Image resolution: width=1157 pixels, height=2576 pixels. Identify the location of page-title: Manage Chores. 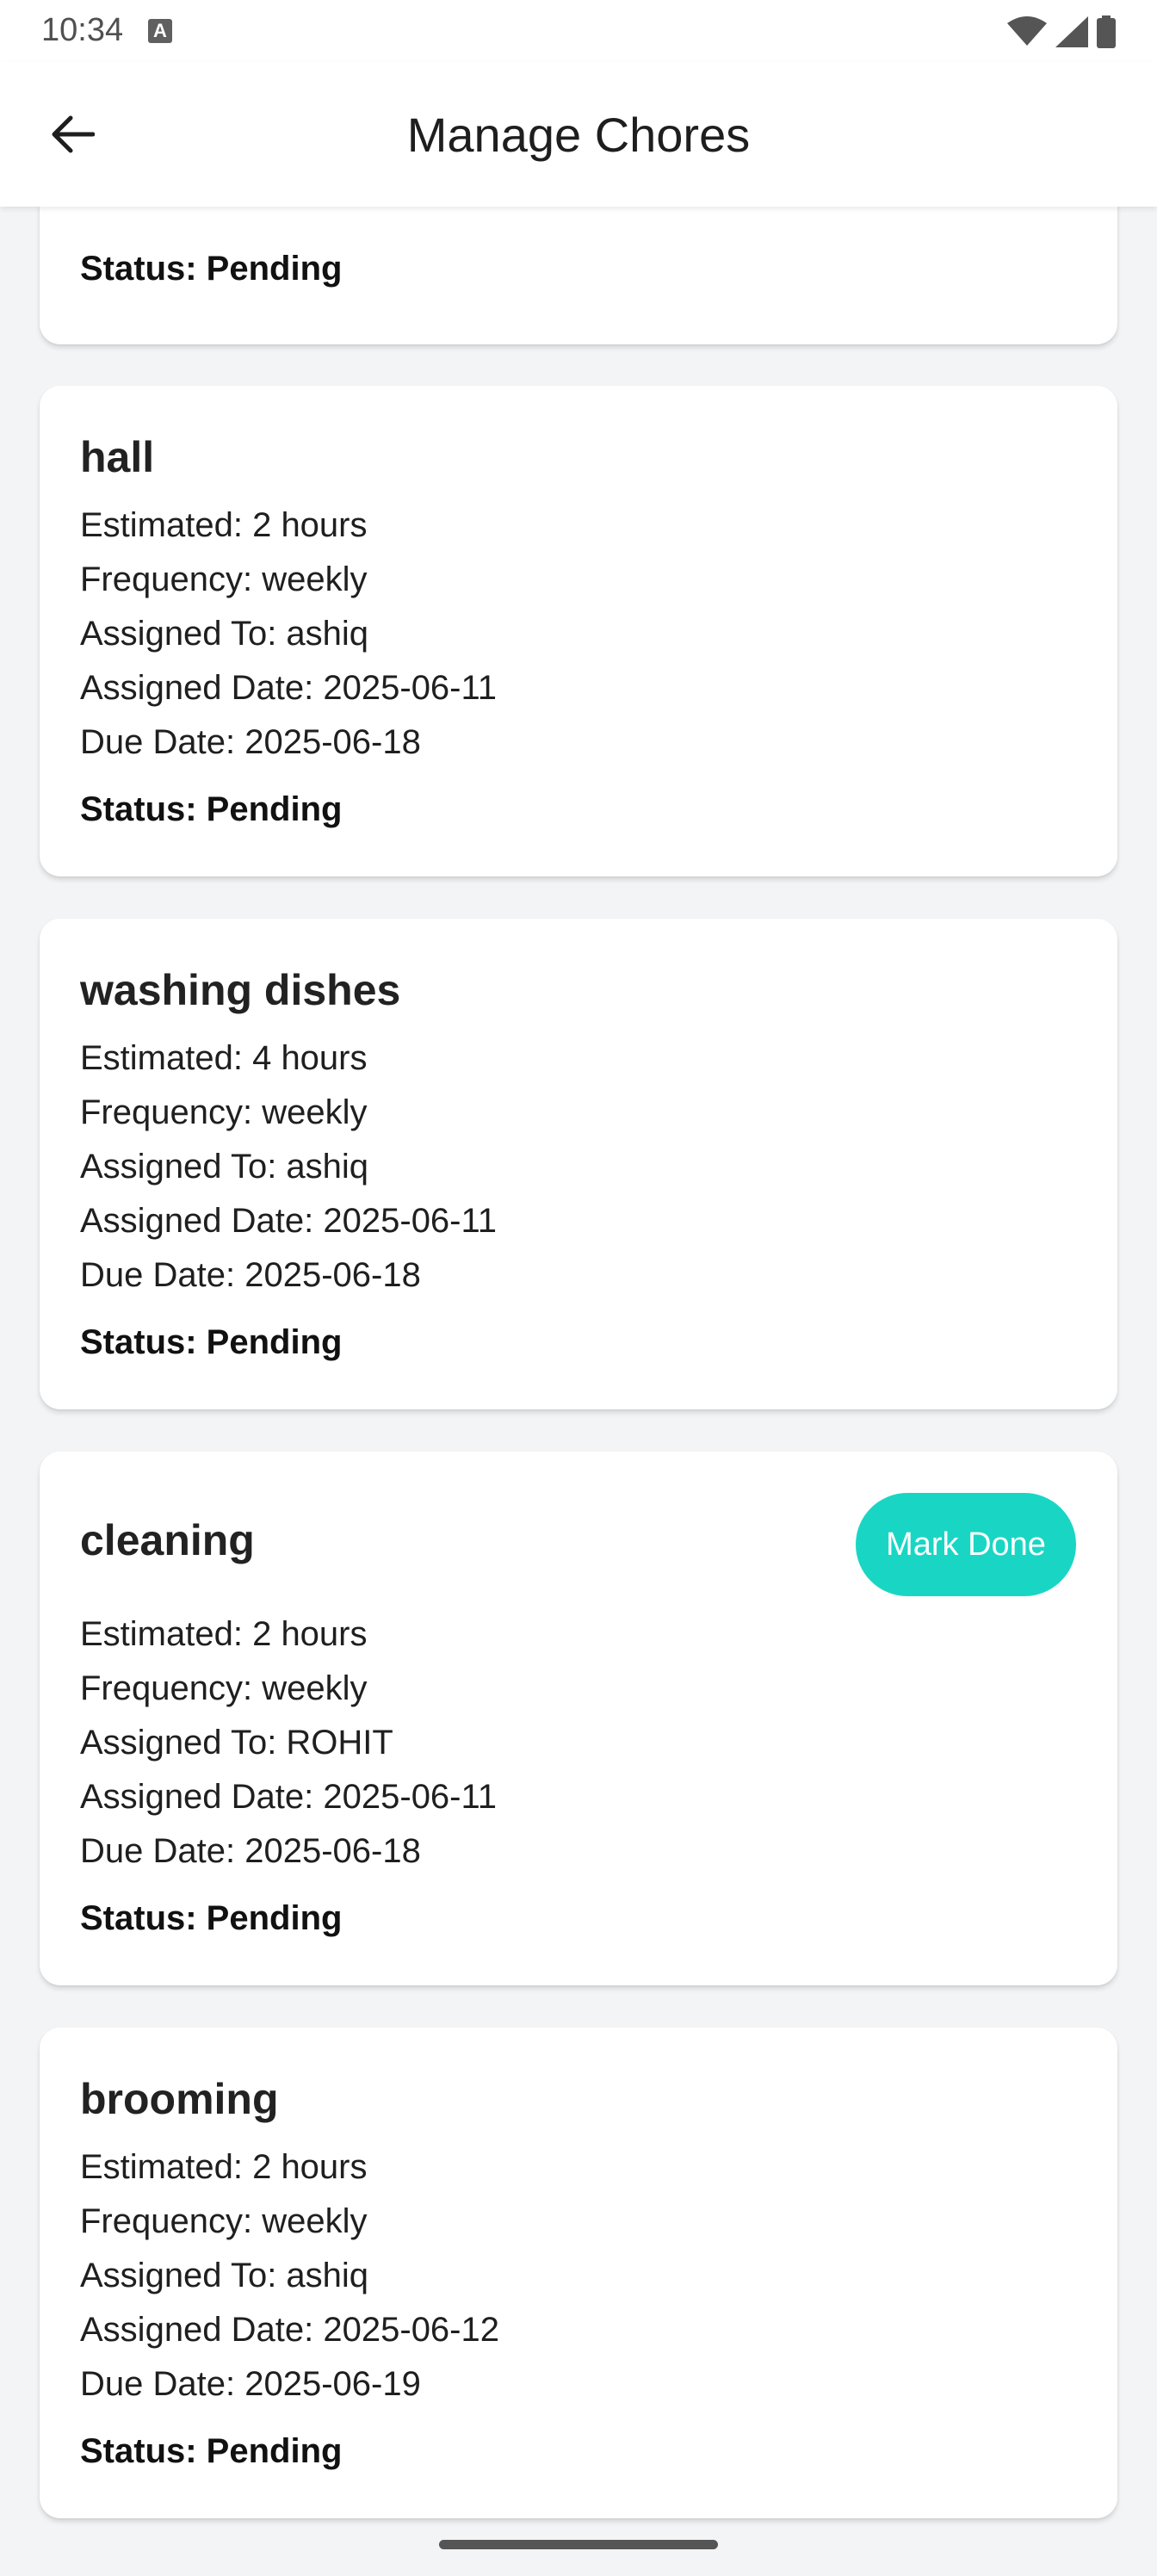
(579, 135).